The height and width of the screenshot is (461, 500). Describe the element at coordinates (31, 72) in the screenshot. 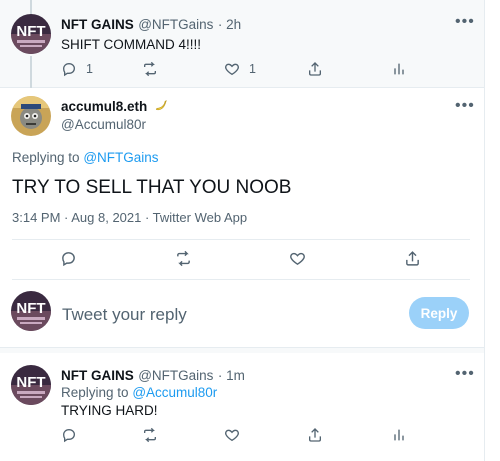

I see `thread-line-connector` at that location.